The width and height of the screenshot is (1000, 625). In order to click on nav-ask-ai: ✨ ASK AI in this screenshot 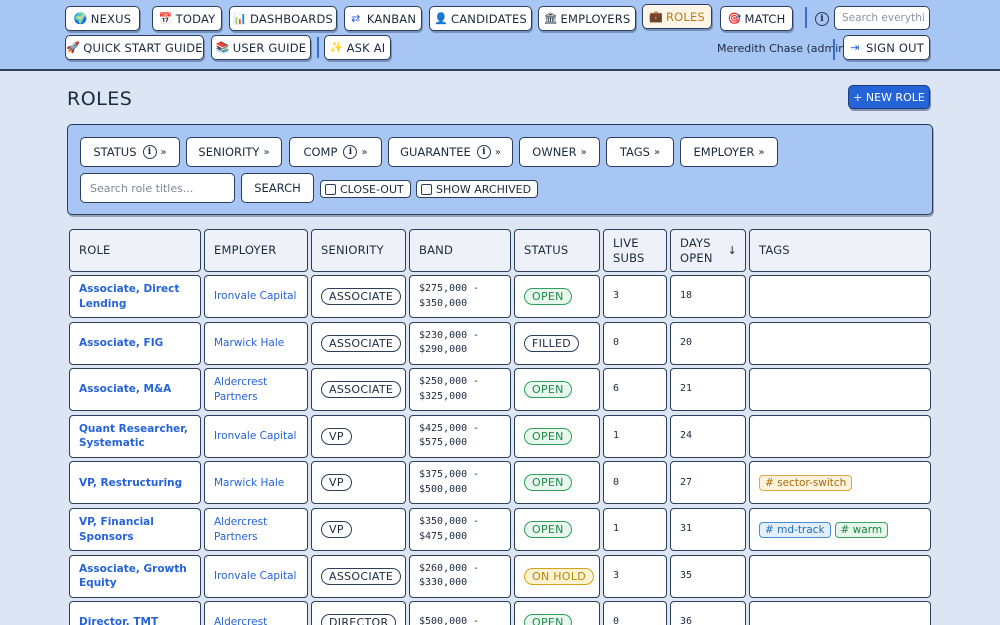, I will do `click(357, 47)`.